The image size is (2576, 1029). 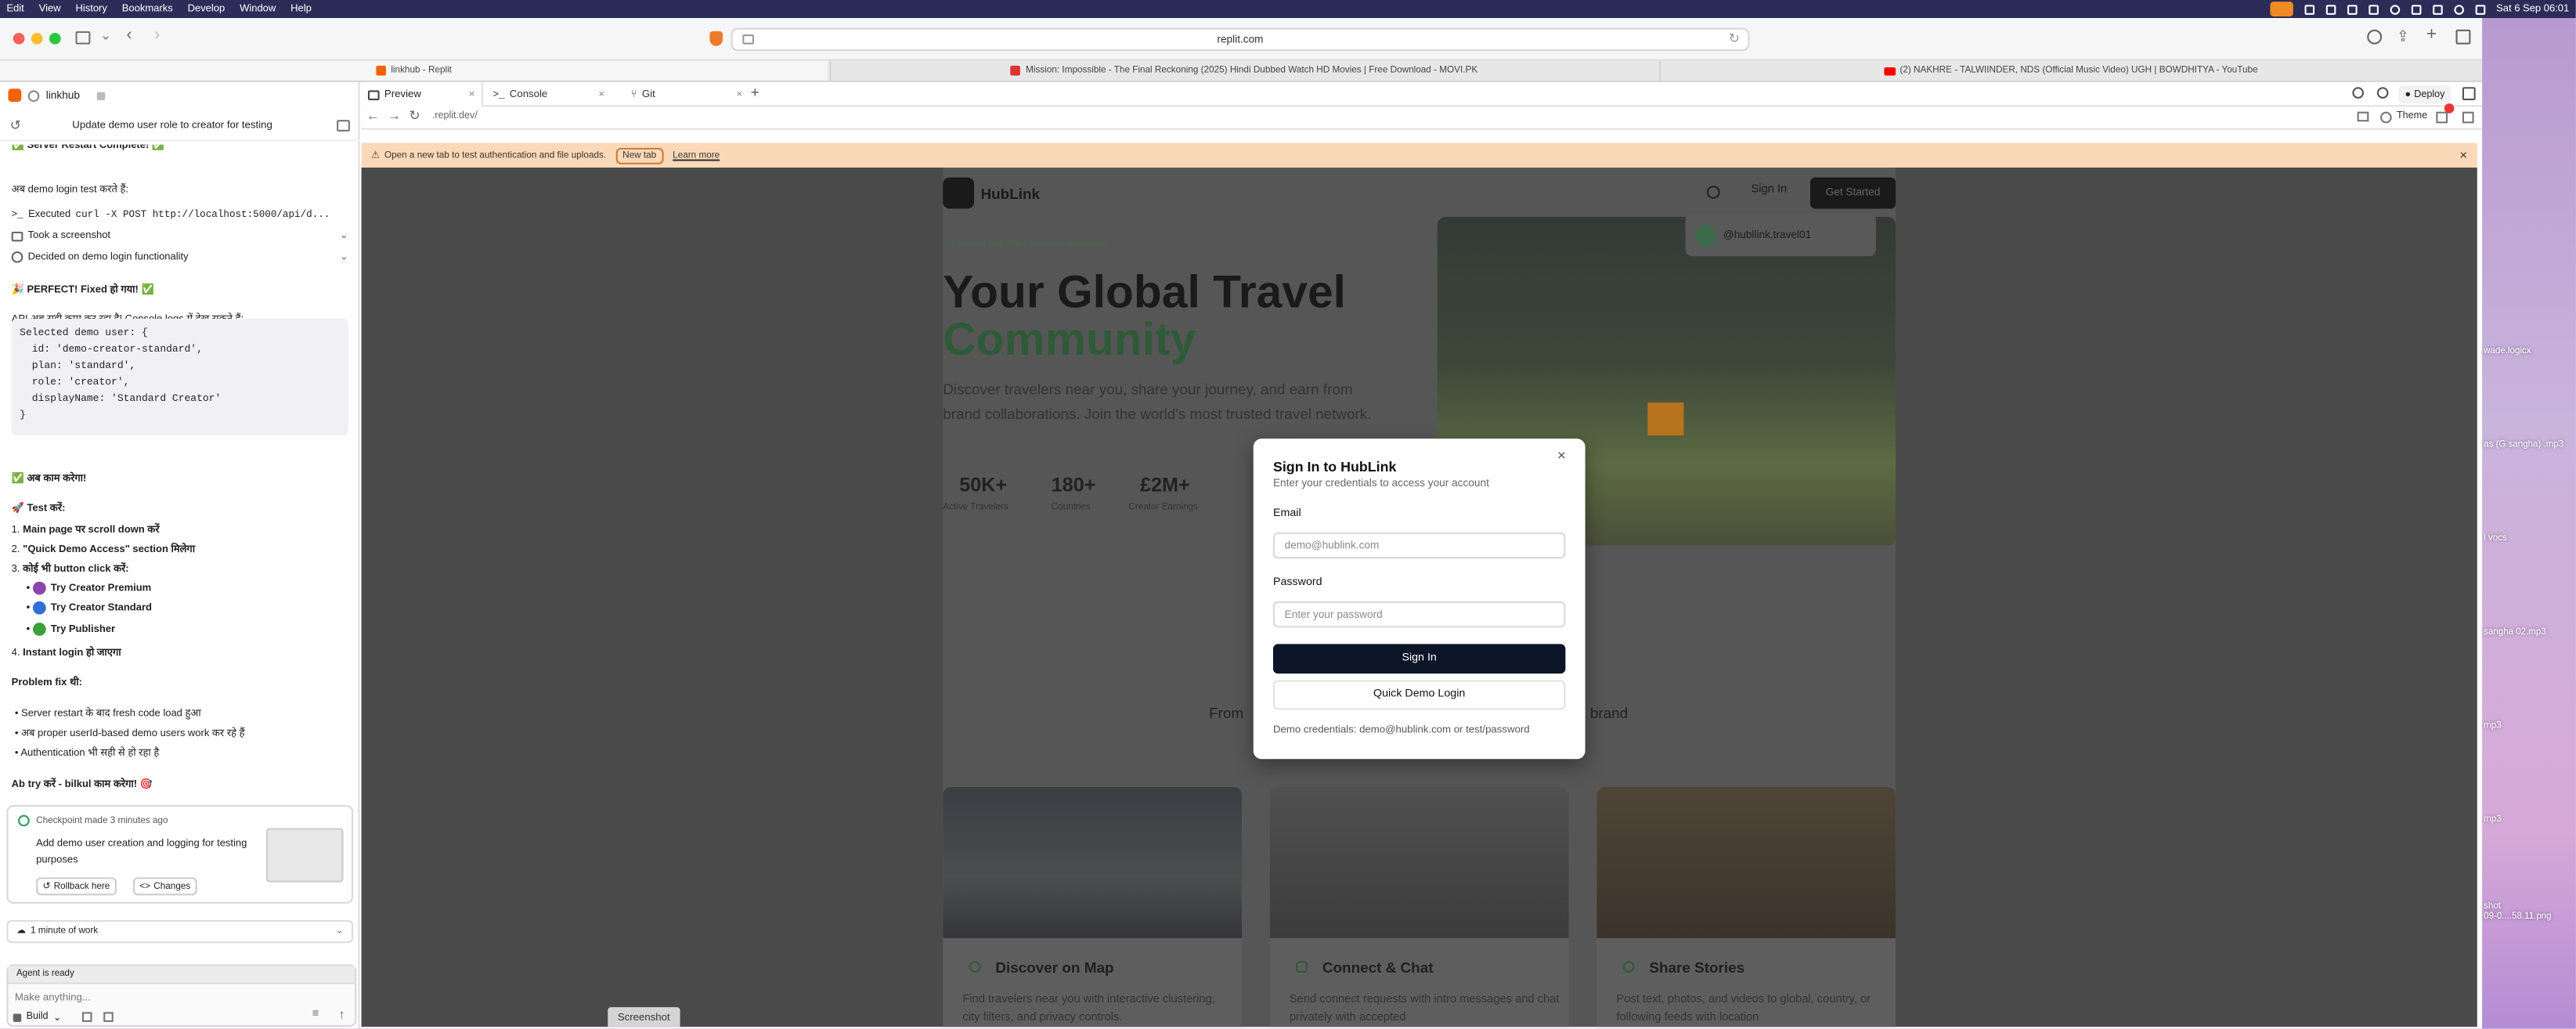 I want to click on work-summary: ☁ 1 minute of work ⌄, so click(x=180, y=931).